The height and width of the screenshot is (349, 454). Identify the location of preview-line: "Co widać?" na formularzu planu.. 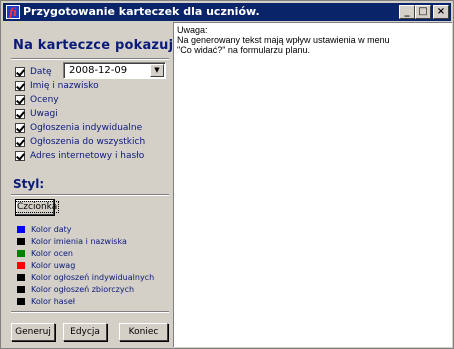
(243, 50).